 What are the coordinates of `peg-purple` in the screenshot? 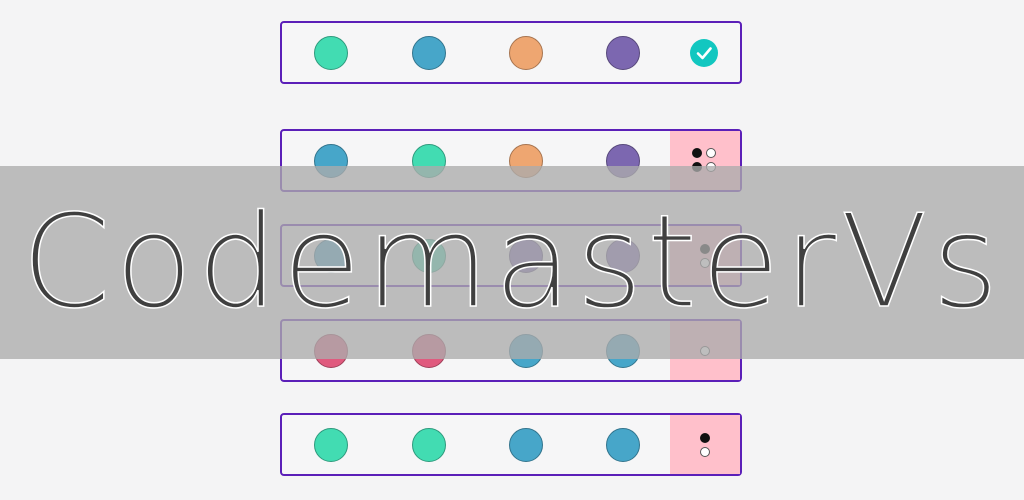 It's located at (623, 52).